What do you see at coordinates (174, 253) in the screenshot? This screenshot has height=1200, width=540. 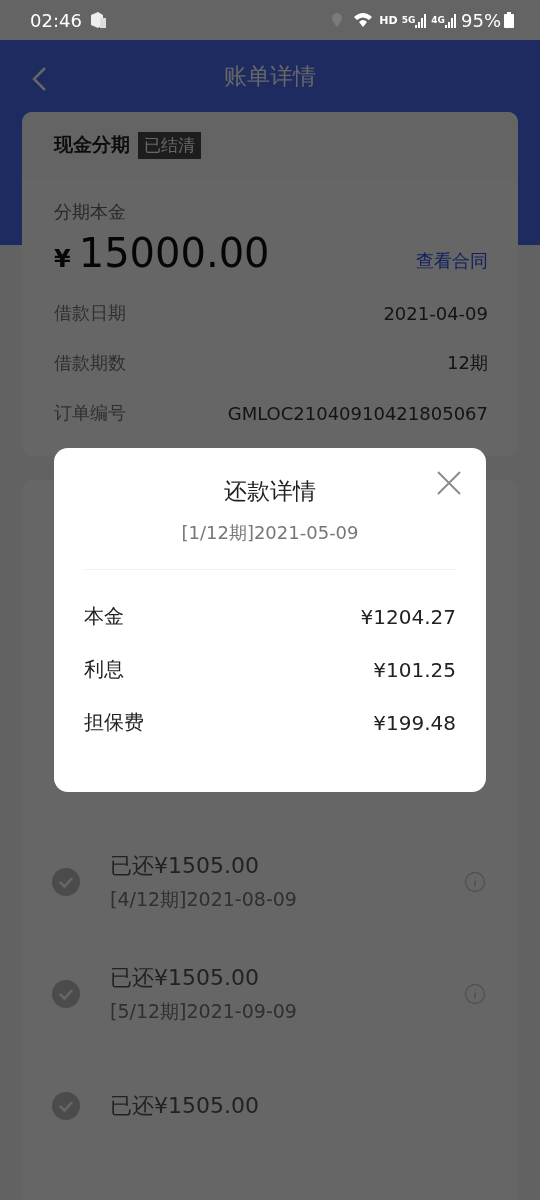 I see `principal-amount: 15000.00` at bounding box center [174, 253].